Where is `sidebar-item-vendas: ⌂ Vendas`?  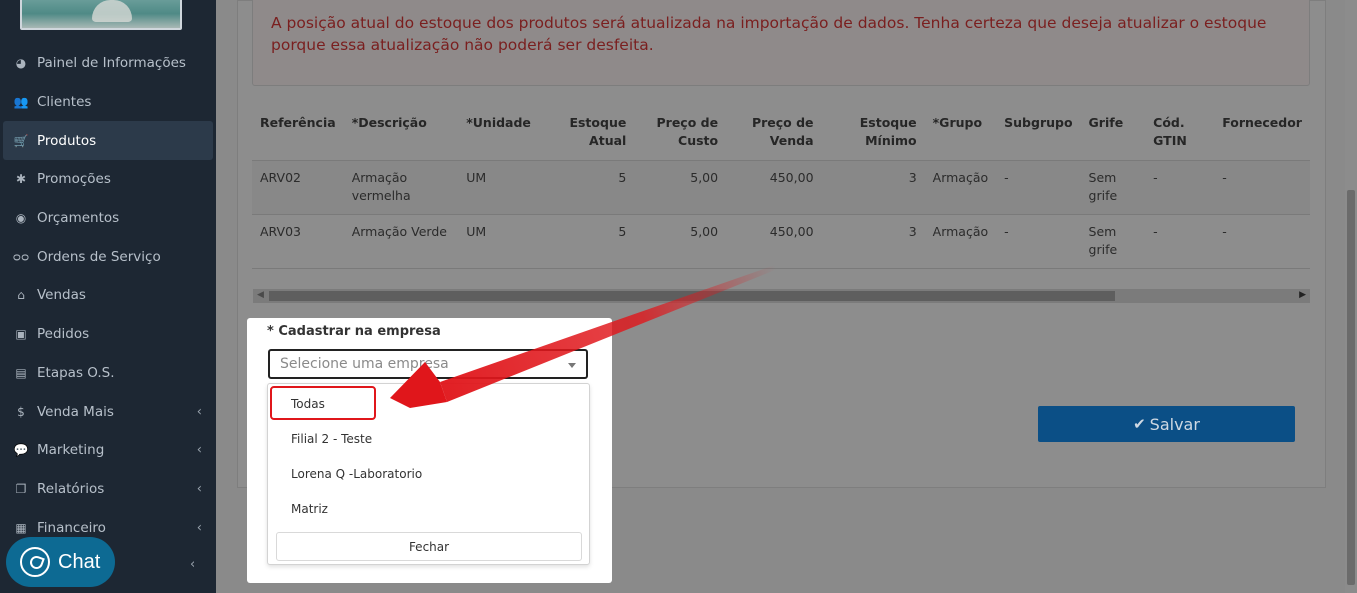
sidebar-item-vendas: ⌂ Vendas is located at coordinates (108, 295).